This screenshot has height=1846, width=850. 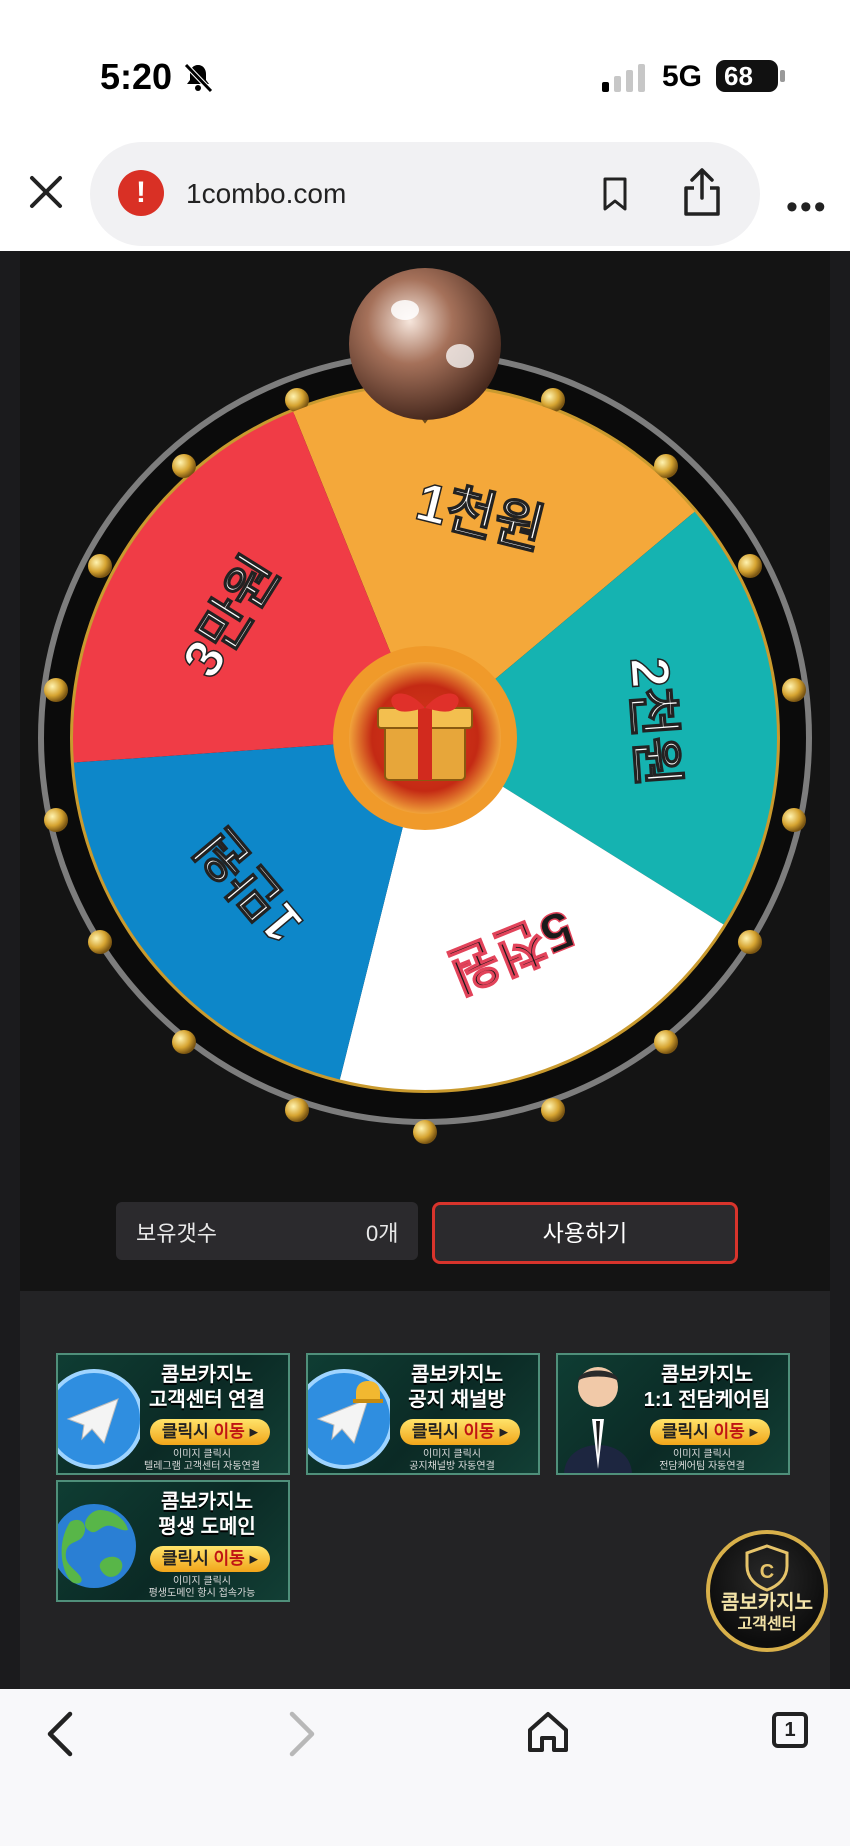 What do you see at coordinates (790, 1730) in the screenshot?
I see `tabs-icon: 1` at bounding box center [790, 1730].